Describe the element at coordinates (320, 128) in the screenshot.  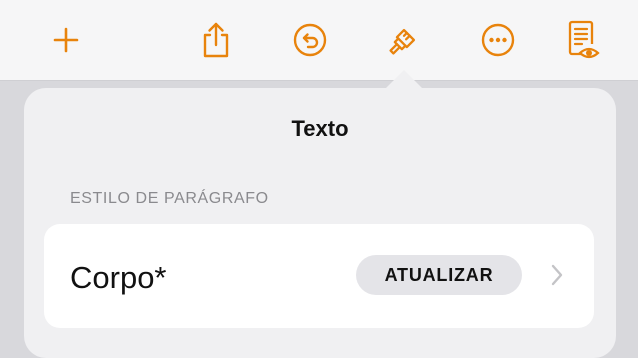
I see `popover-title: Texto` at that location.